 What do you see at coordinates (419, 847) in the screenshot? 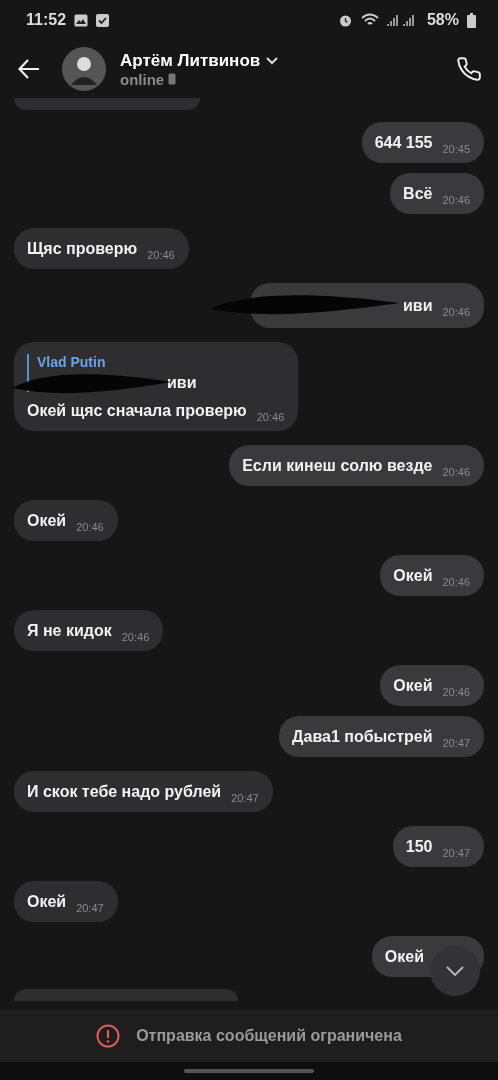
I see `message-text: 150` at bounding box center [419, 847].